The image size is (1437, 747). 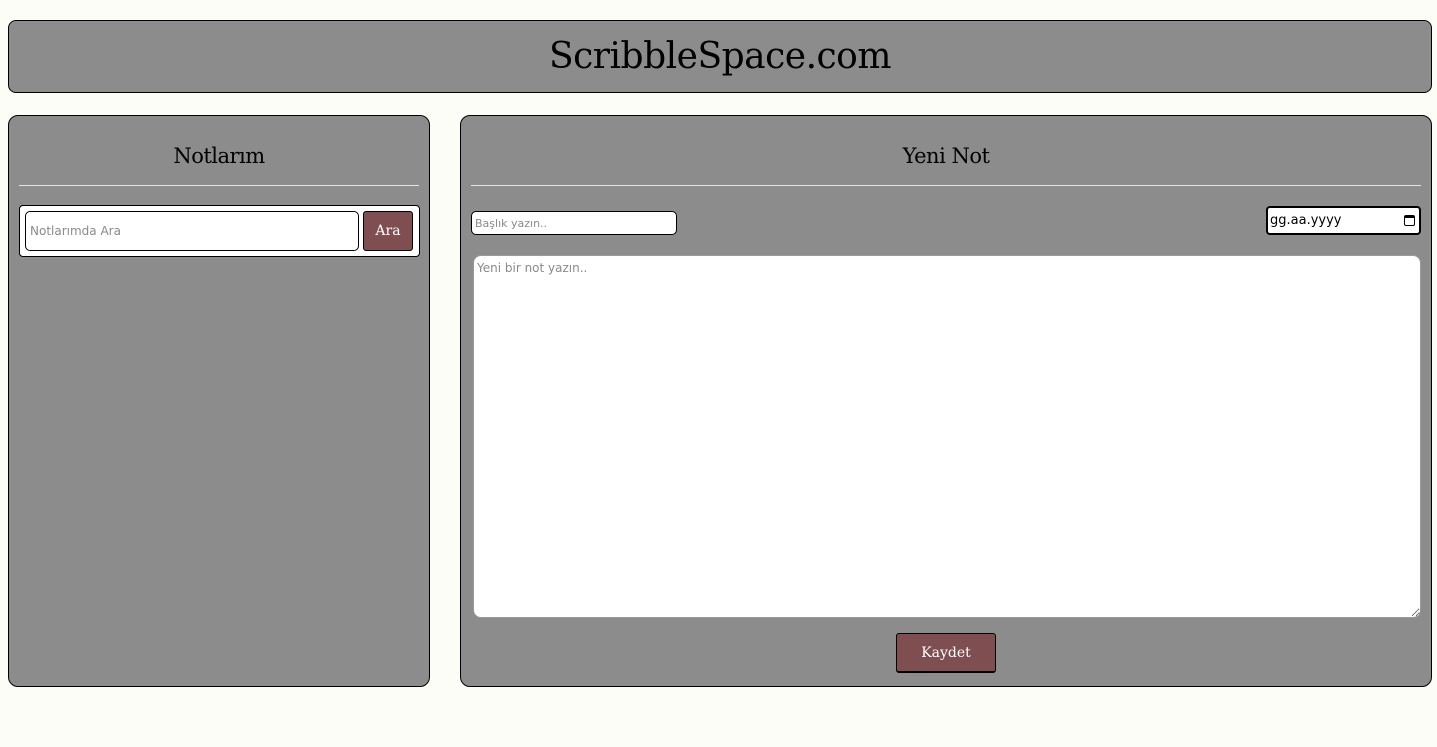 I want to click on site-header: ScribbleSpace.com, so click(x=720, y=56).